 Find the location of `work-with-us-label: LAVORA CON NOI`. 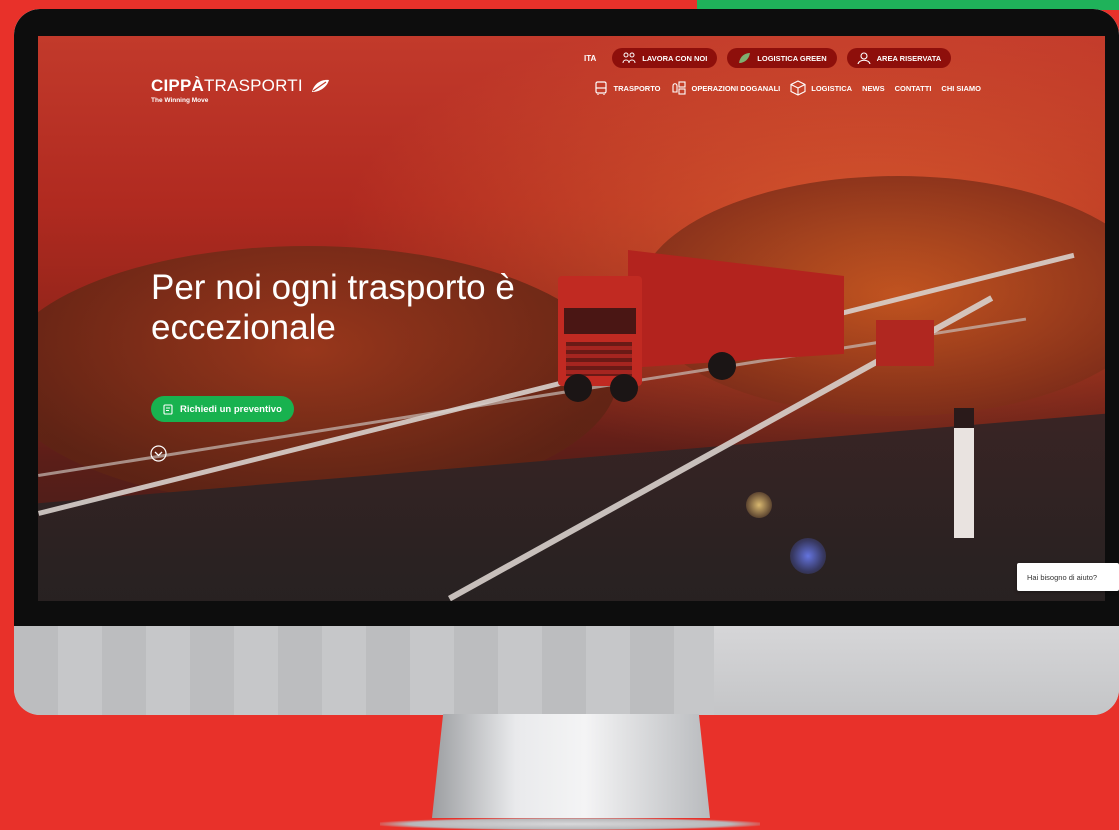

work-with-us-label: LAVORA CON NOI is located at coordinates (675, 58).